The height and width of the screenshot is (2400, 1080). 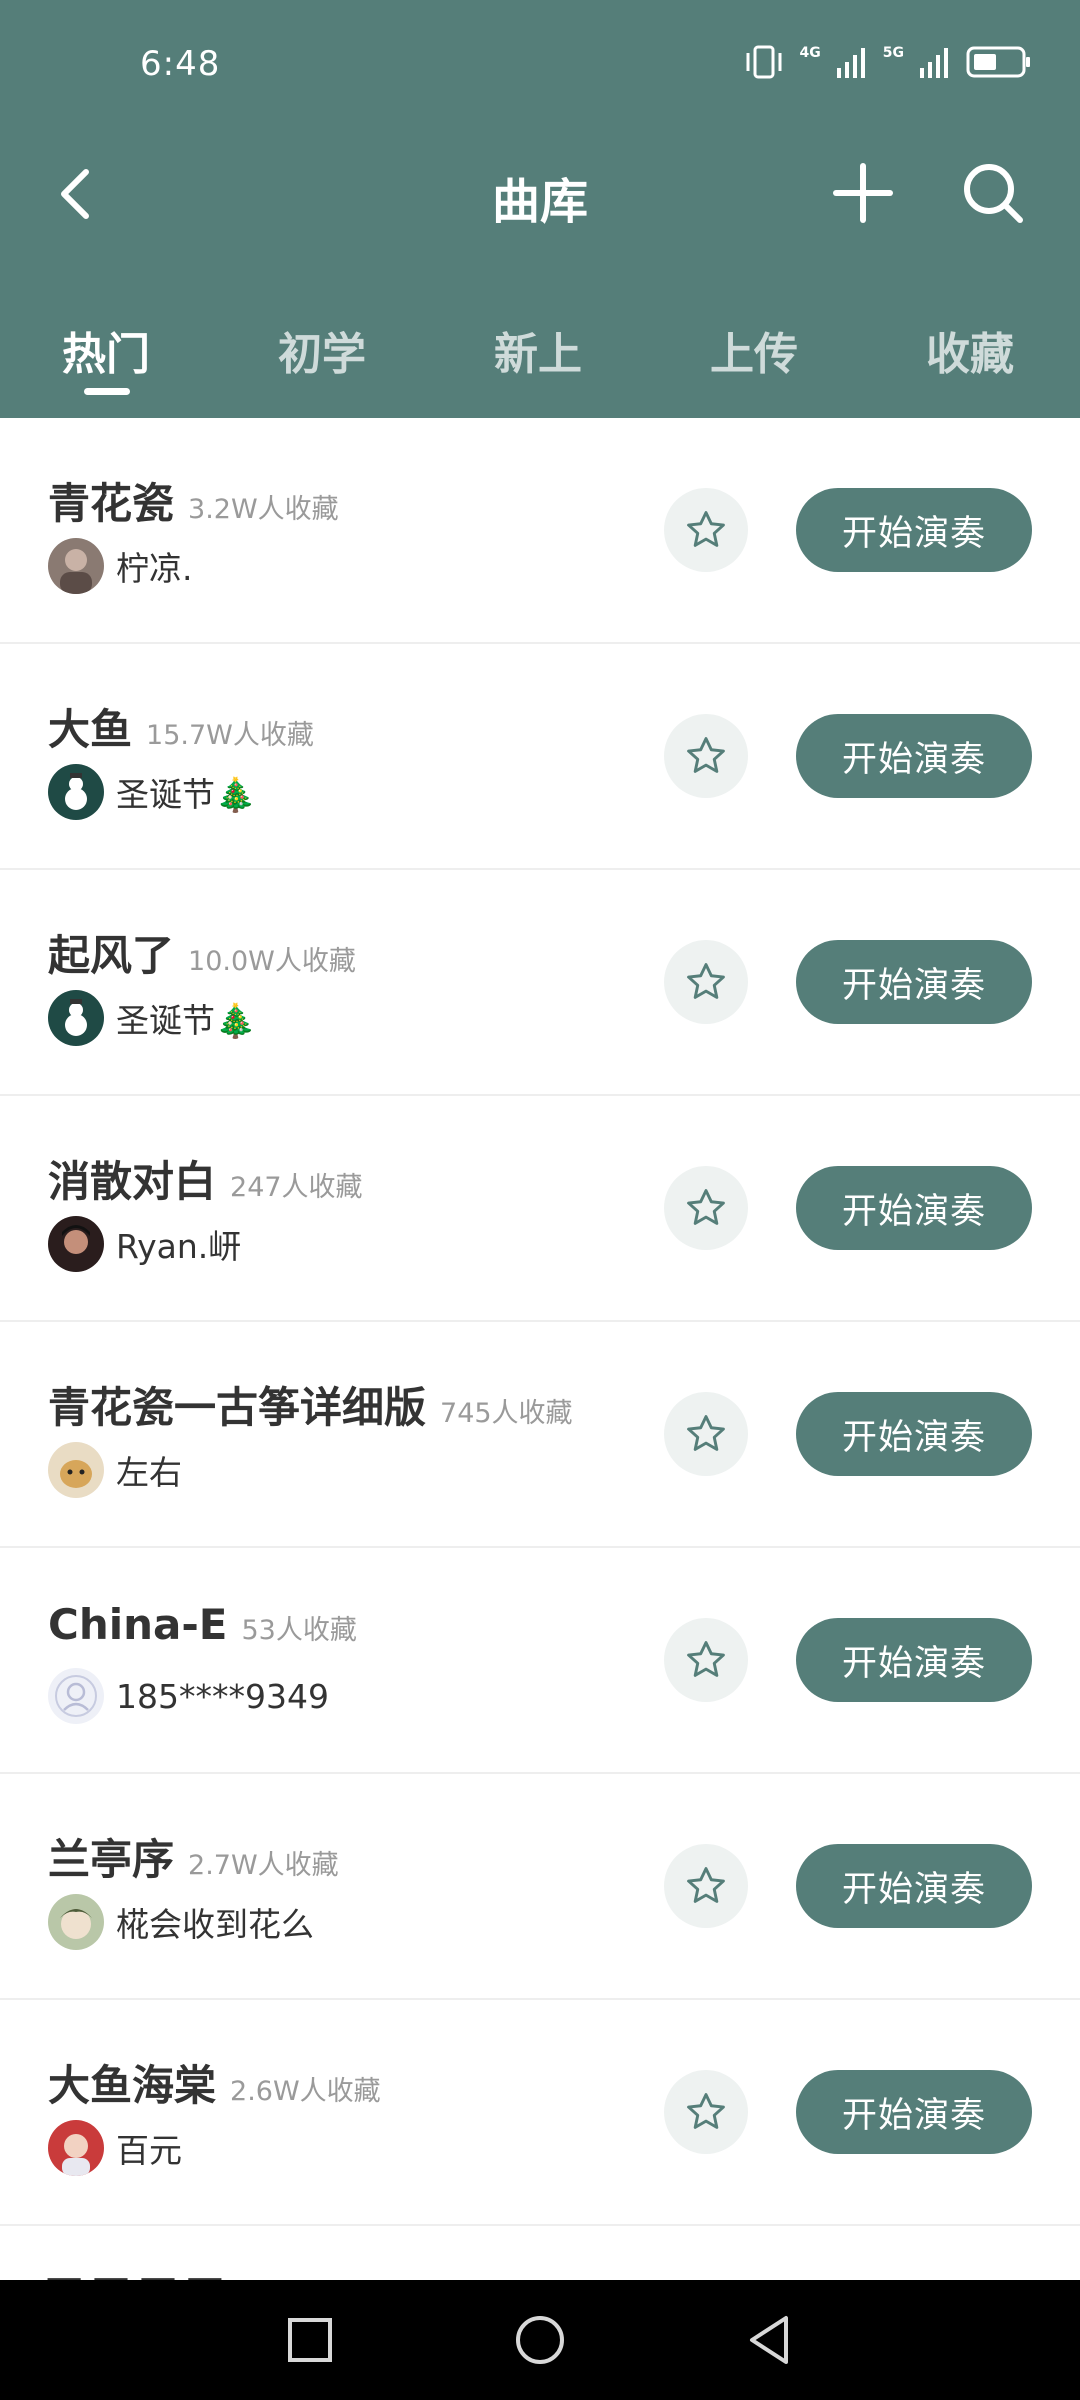 I want to click on author: Ryan.岍, so click(x=144, y=1244).